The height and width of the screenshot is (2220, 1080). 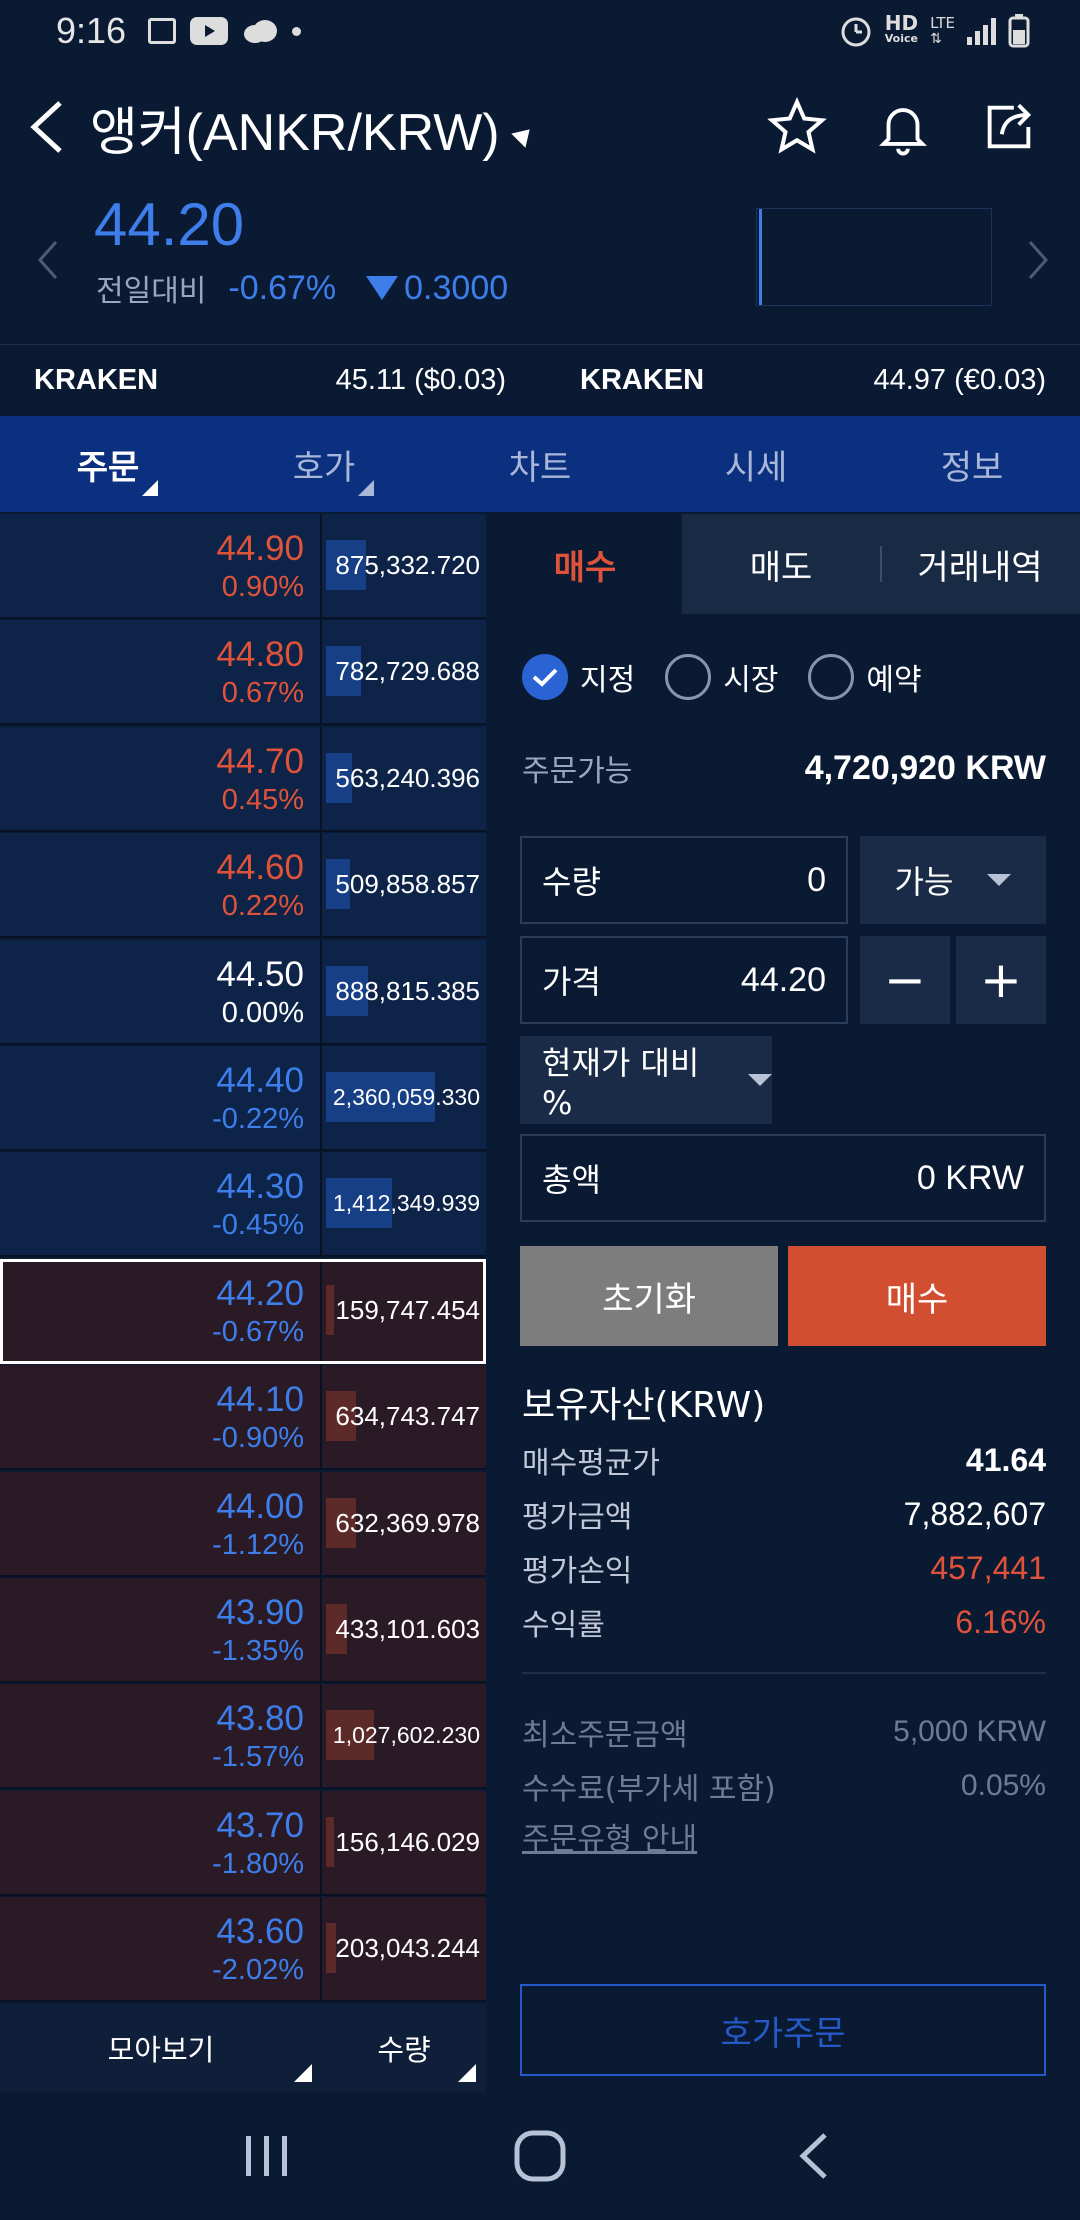 What do you see at coordinates (407, 671) in the screenshot?
I see `orderbook-qty: 782,729.688` at bounding box center [407, 671].